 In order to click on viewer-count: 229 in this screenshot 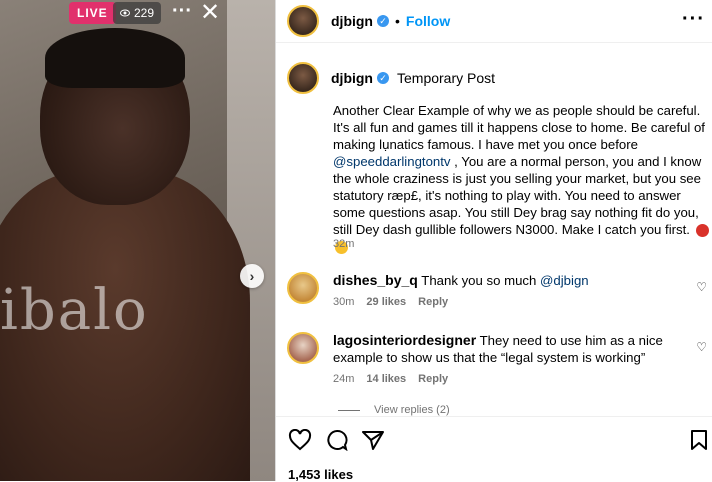, I will do `click(144, 13)`.